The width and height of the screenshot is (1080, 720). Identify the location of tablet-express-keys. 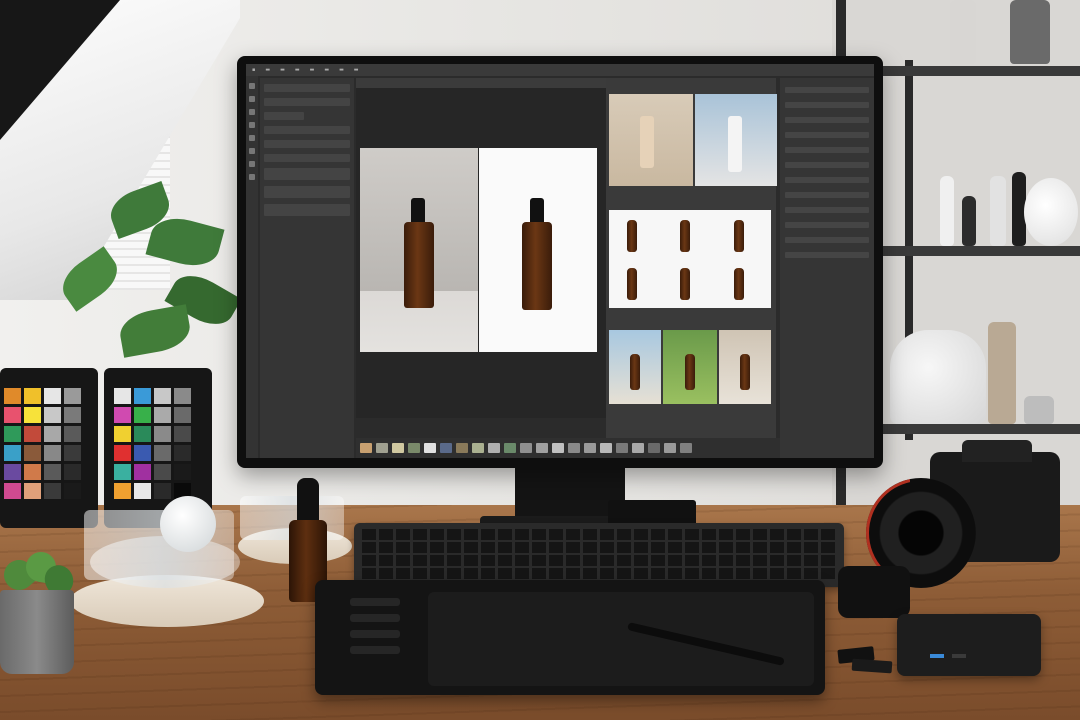
(375, 632).